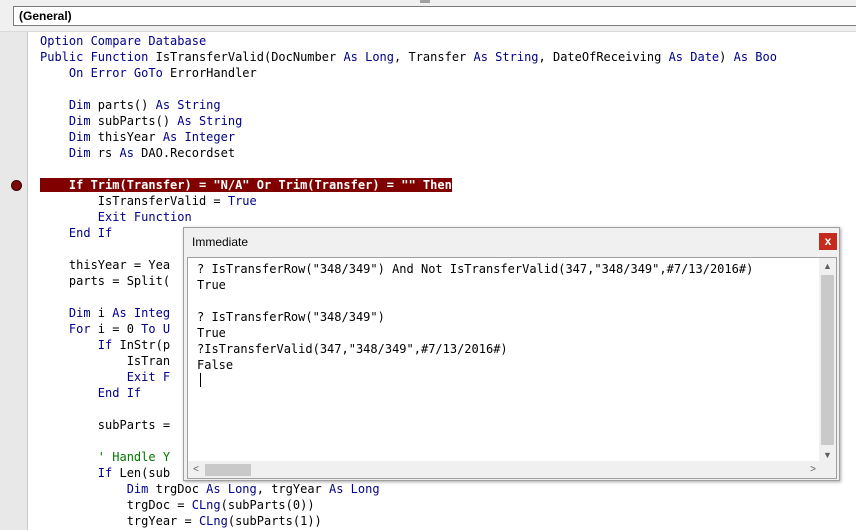 Image resolution: width=856 pixels, height=530 pixels. What do you see at coordinates (408, 153) in the screenshot?
I see `code-line: Dim rs As DAO.Recordset` at bounding box center [408, 153].